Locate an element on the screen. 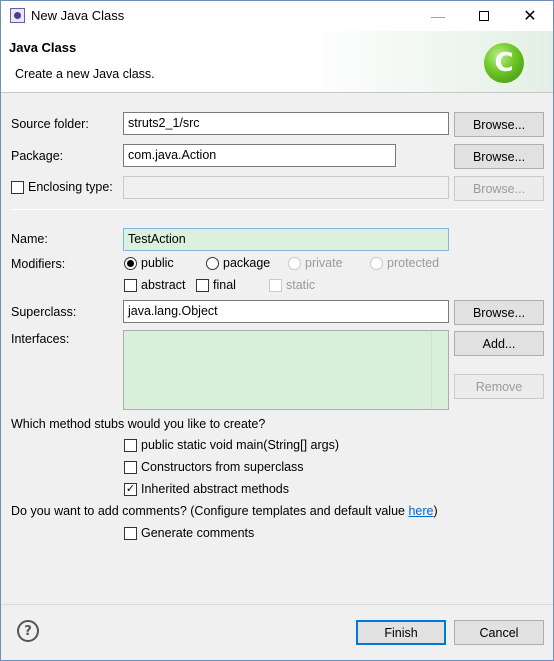  generate-comments-checkbox is located at coordinates (130, 533).